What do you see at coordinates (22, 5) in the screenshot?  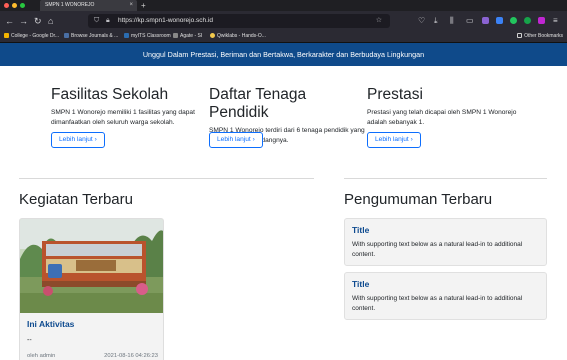 I see `maximize-window-button` at bounding box center [22, 5].